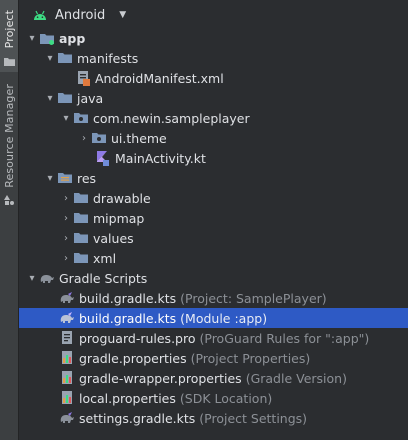  I want to click on tree-label-file: settings.gradle.kts, so click(137, 418).